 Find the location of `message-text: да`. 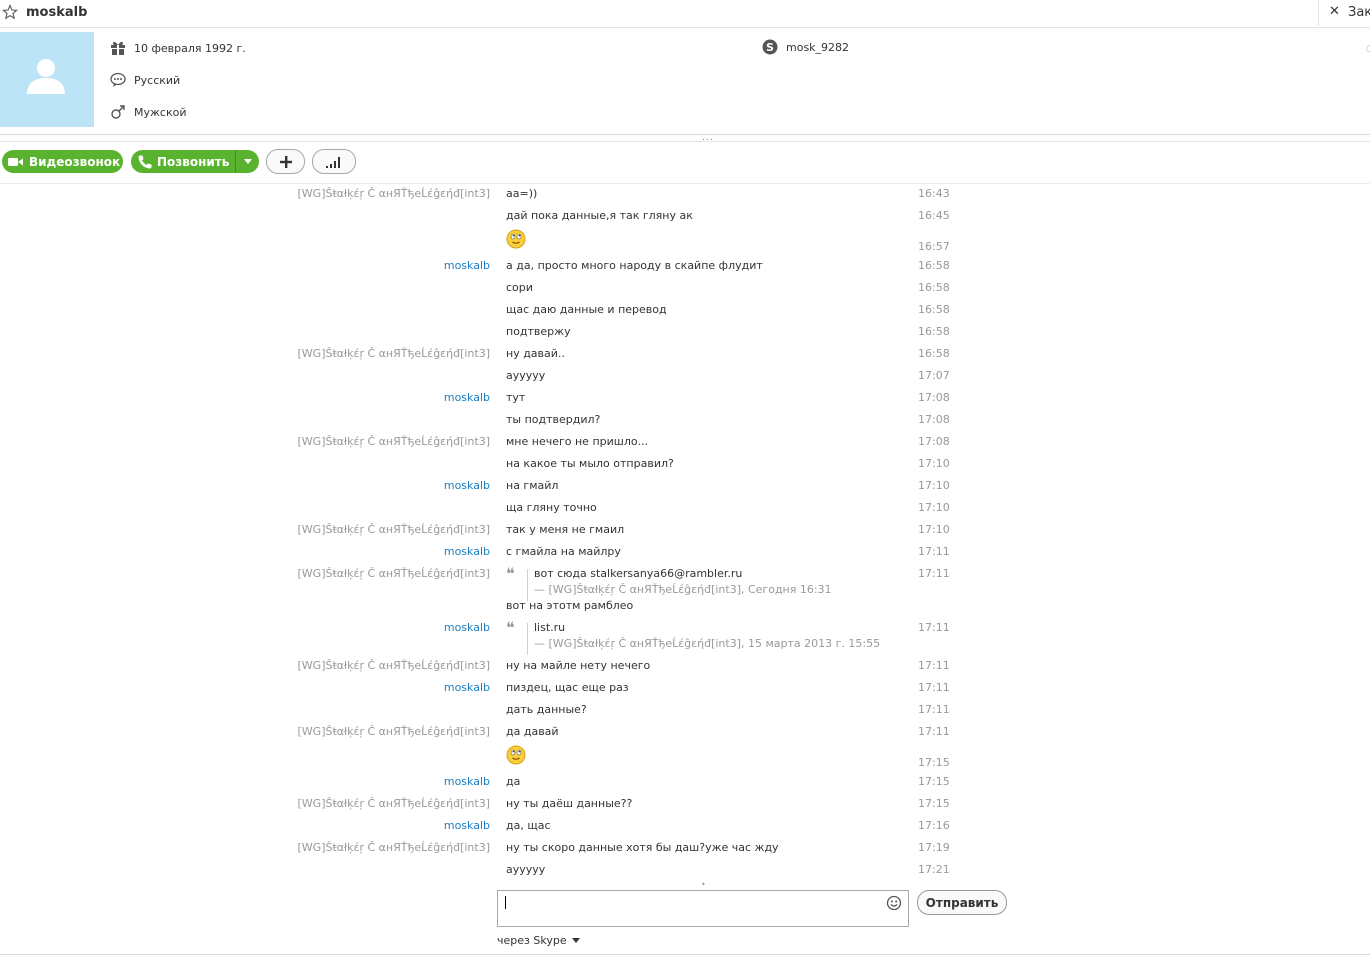

message-text: да is located at coordinates (513, 781).